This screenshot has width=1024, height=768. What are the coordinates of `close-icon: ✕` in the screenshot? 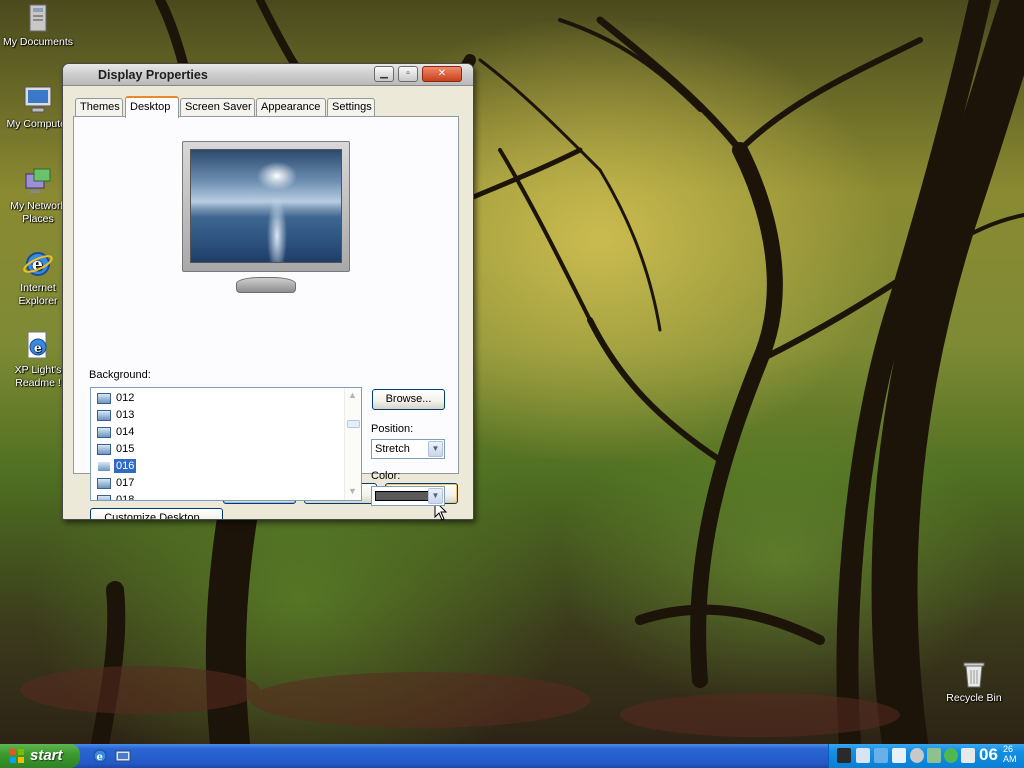 It's located at (442, 73).